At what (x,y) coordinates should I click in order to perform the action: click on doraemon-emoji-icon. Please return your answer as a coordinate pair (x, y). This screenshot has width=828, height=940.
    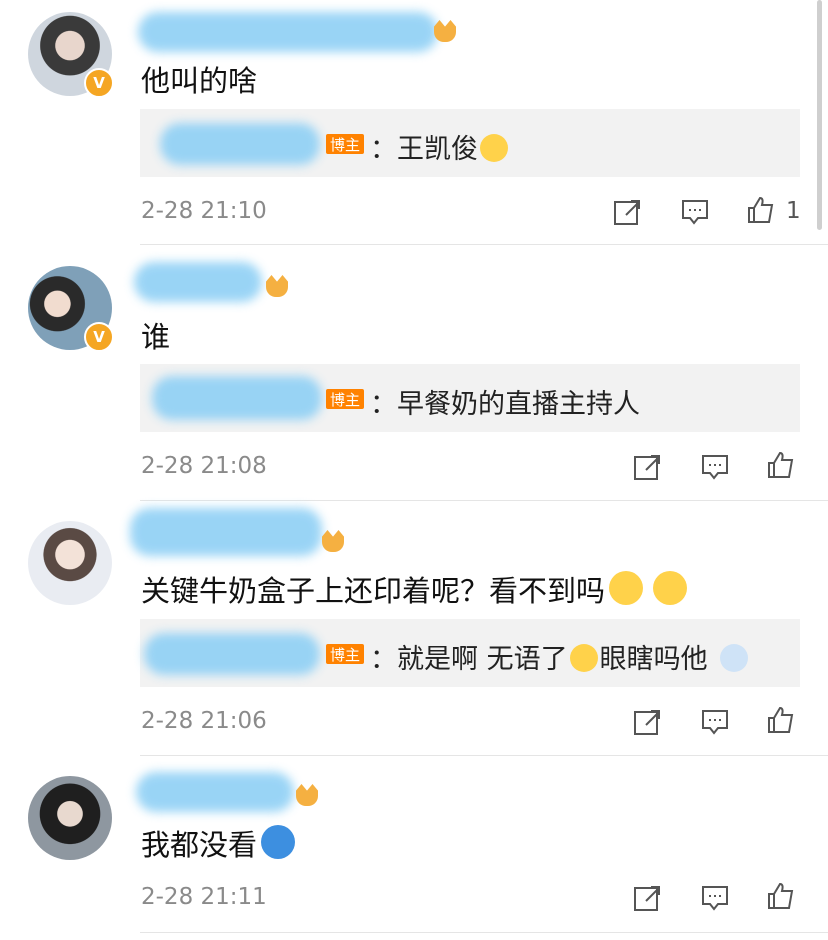
    Looking at the image, I should click on (278, 842).